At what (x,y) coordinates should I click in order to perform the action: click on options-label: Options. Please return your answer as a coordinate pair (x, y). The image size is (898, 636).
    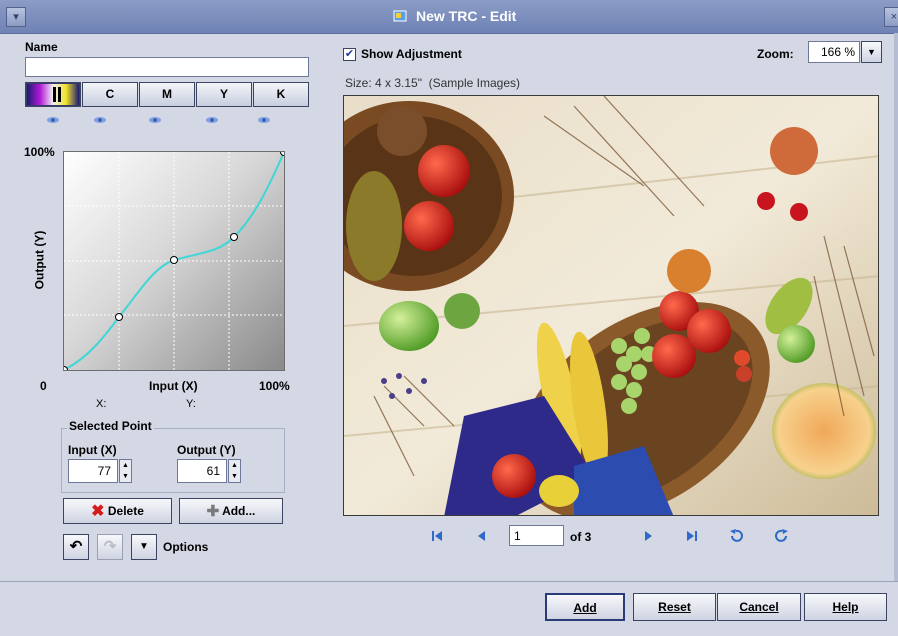
    Looking at the image, I should click on (186, 547).